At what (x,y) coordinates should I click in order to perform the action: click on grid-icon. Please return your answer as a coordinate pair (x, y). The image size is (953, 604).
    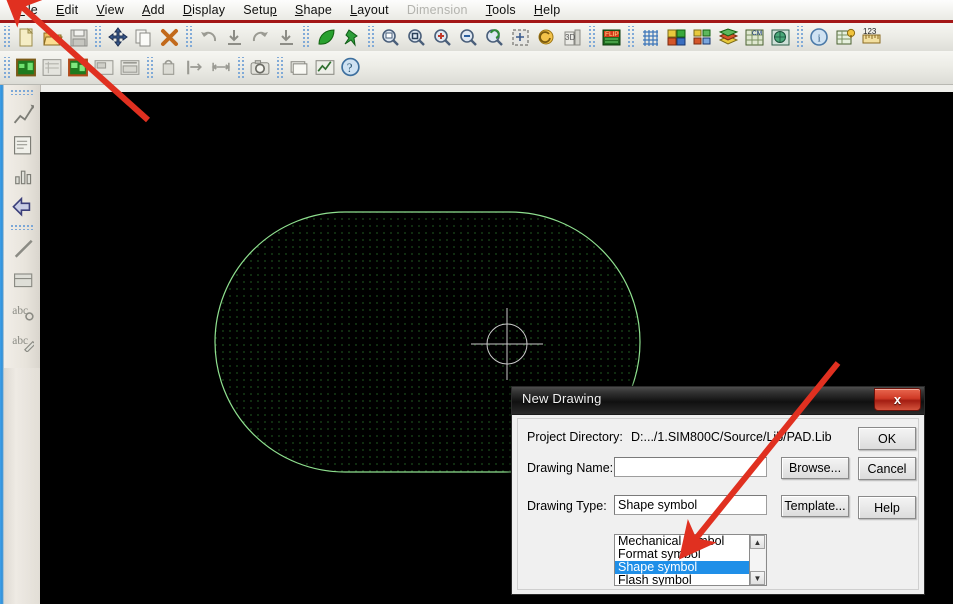
    Looking at the image, I should click on (650, 37).